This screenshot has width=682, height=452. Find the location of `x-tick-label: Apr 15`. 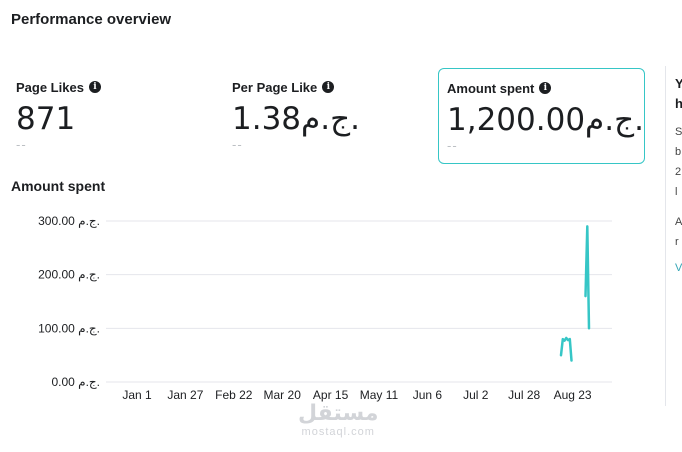

x-tick-label: Apr 15 is located at coordinates (331, 395).